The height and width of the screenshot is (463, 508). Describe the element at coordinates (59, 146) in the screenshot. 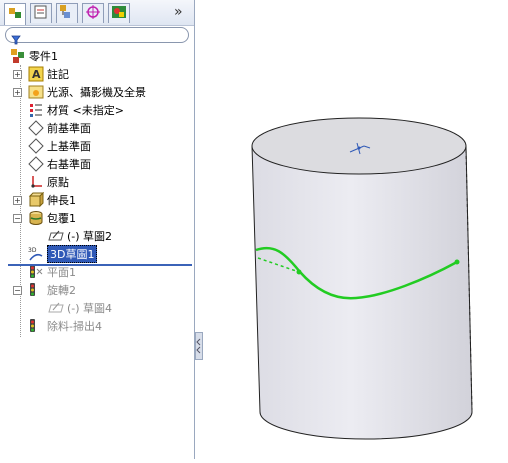

I see `tree-item-top-plane: 上基準面` at that location.